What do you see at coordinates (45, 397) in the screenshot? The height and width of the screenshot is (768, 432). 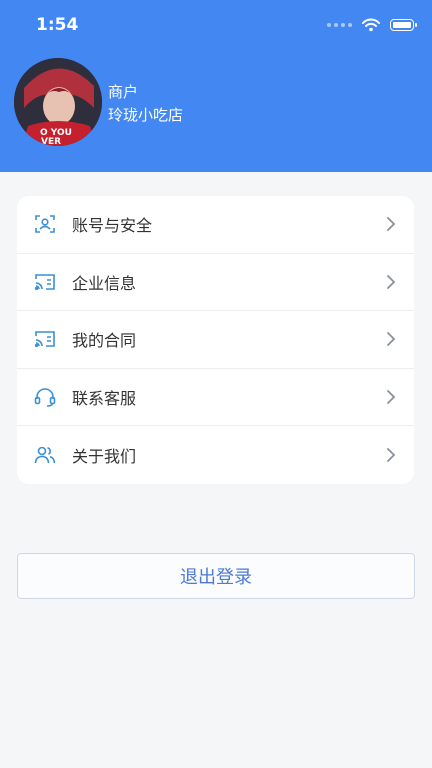 I see `headset-icon` at bounding box center [45, 397].